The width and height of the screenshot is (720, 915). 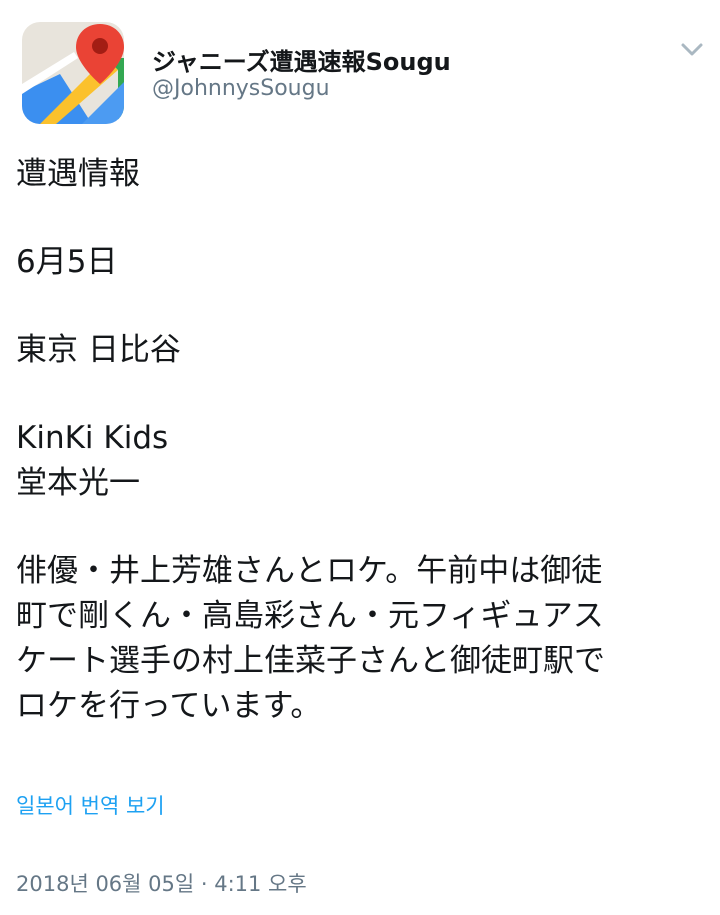 What do you see at coordinates (361, 461) in the screenshot?
I see `tweet-paragraph: KinKi Kids 堂本光一` at bounding box center [361, 461].